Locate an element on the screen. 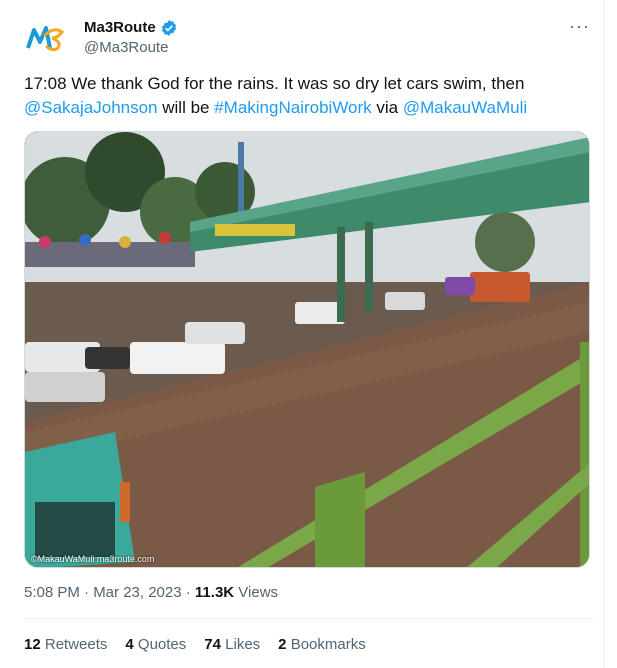 Image resolution: width=617 pixels, height=668 pixels. likes-stat: 74 Likes is located at coordinates (232, 644).